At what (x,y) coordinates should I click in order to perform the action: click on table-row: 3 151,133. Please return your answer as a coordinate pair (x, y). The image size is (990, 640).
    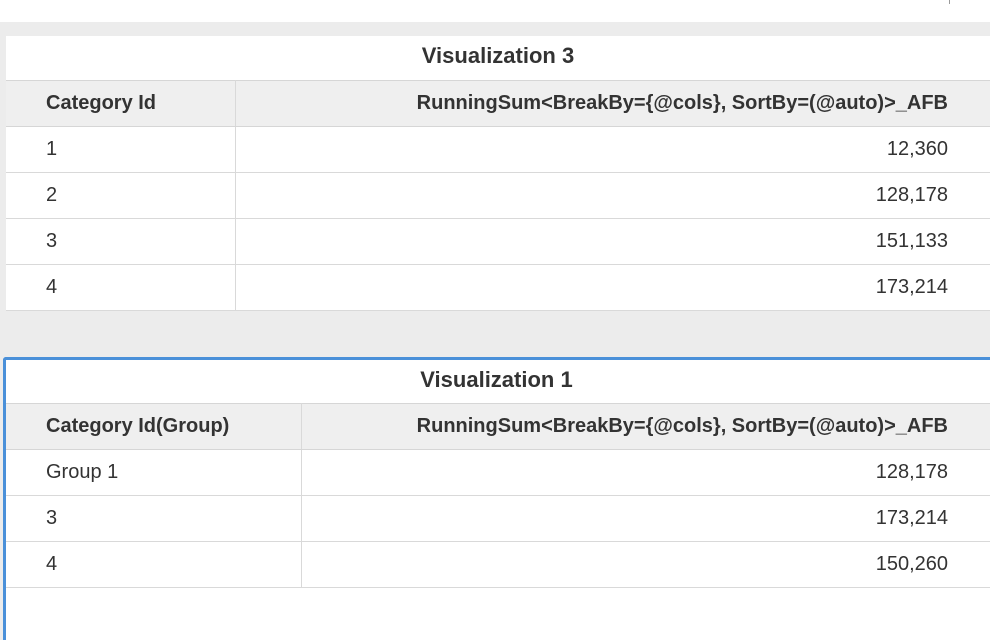
    Looking at the image, I should click on (498, 241).